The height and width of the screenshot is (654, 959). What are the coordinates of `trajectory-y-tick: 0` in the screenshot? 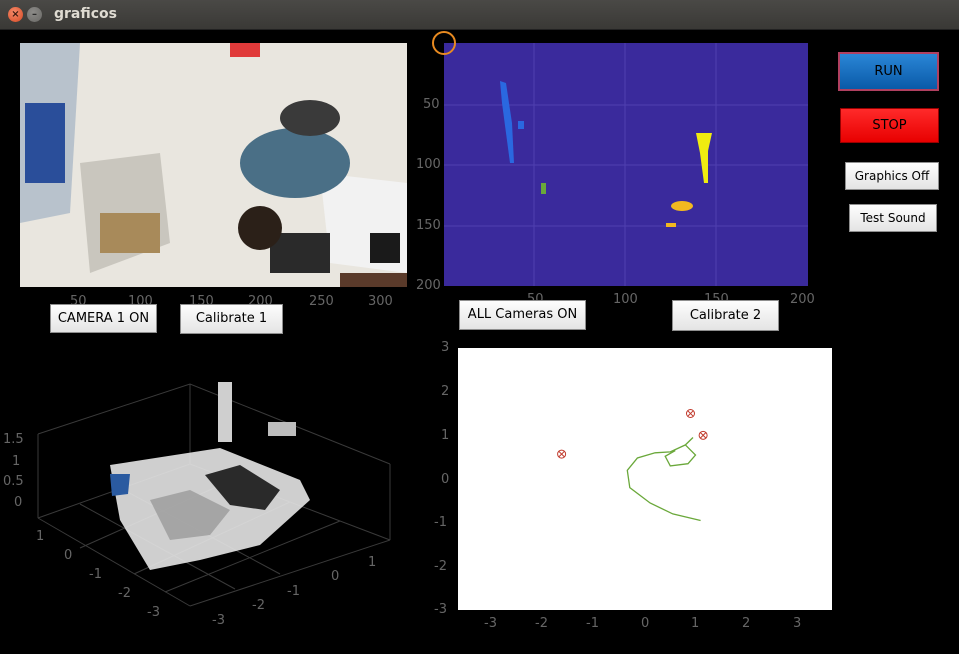 It's located at (445, 479).